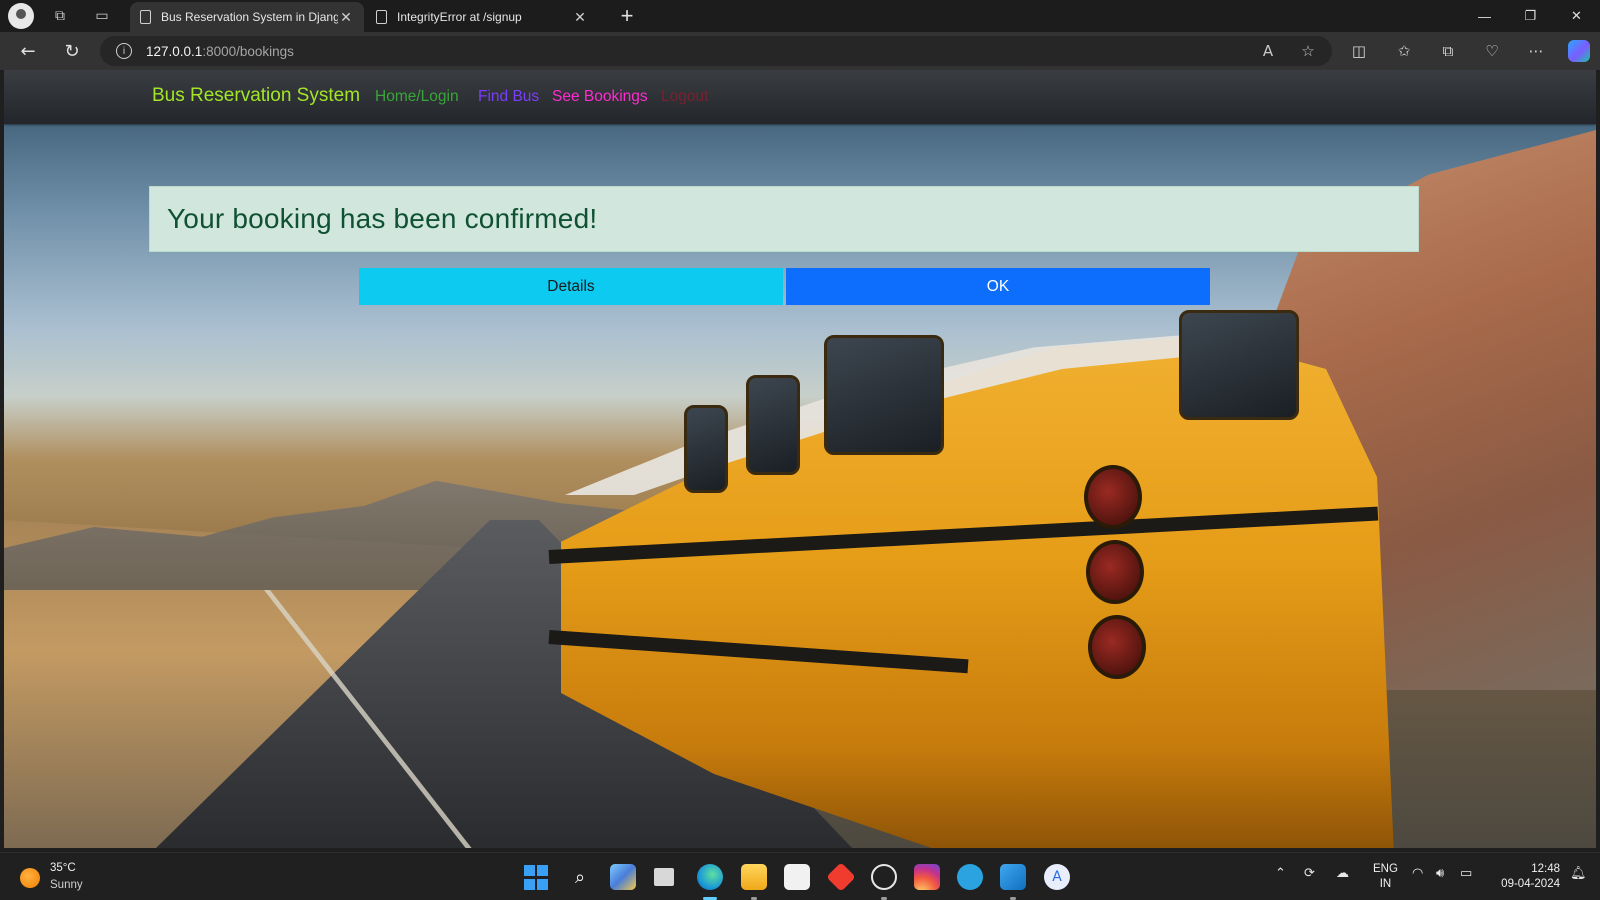 This screenshot has height=900, width=1600. Describe the element at coordinates (124, 51) in the screenshot. I see `site-info-icon: i` at that location.